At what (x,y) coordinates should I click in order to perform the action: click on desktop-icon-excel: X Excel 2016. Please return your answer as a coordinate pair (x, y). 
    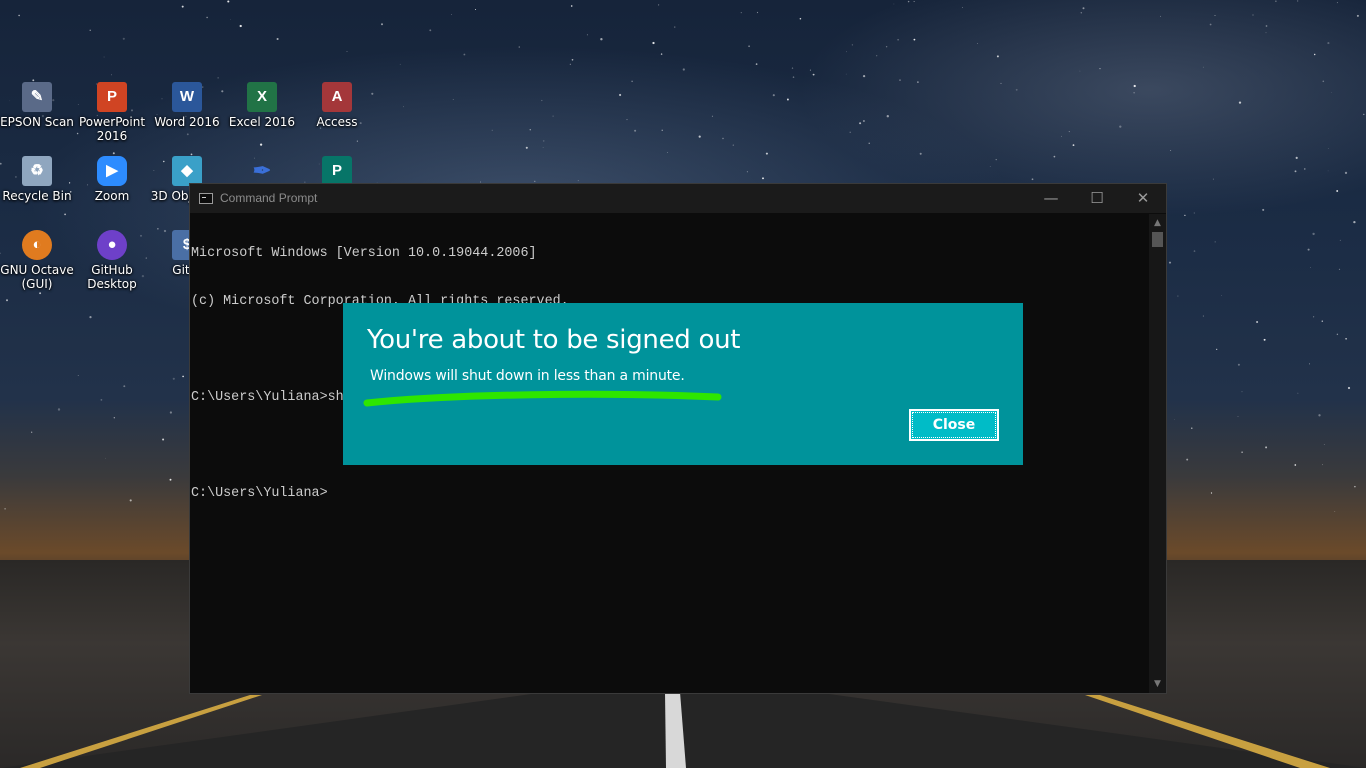
    Looking at the image, I should click on (262, 105).